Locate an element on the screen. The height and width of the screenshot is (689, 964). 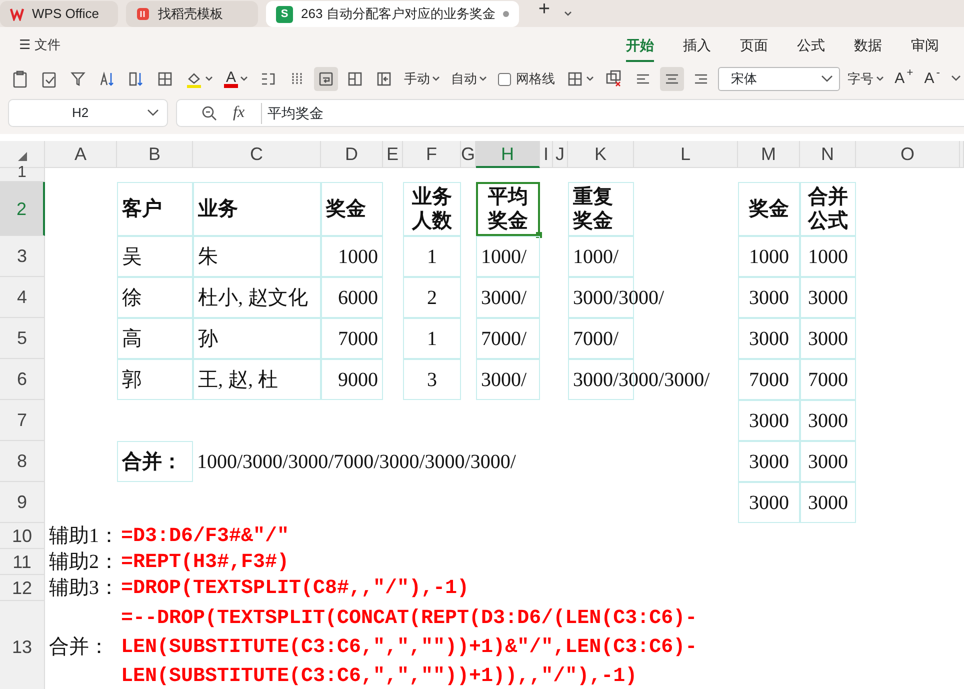
column-header: F is located at coordinates (432, 154).